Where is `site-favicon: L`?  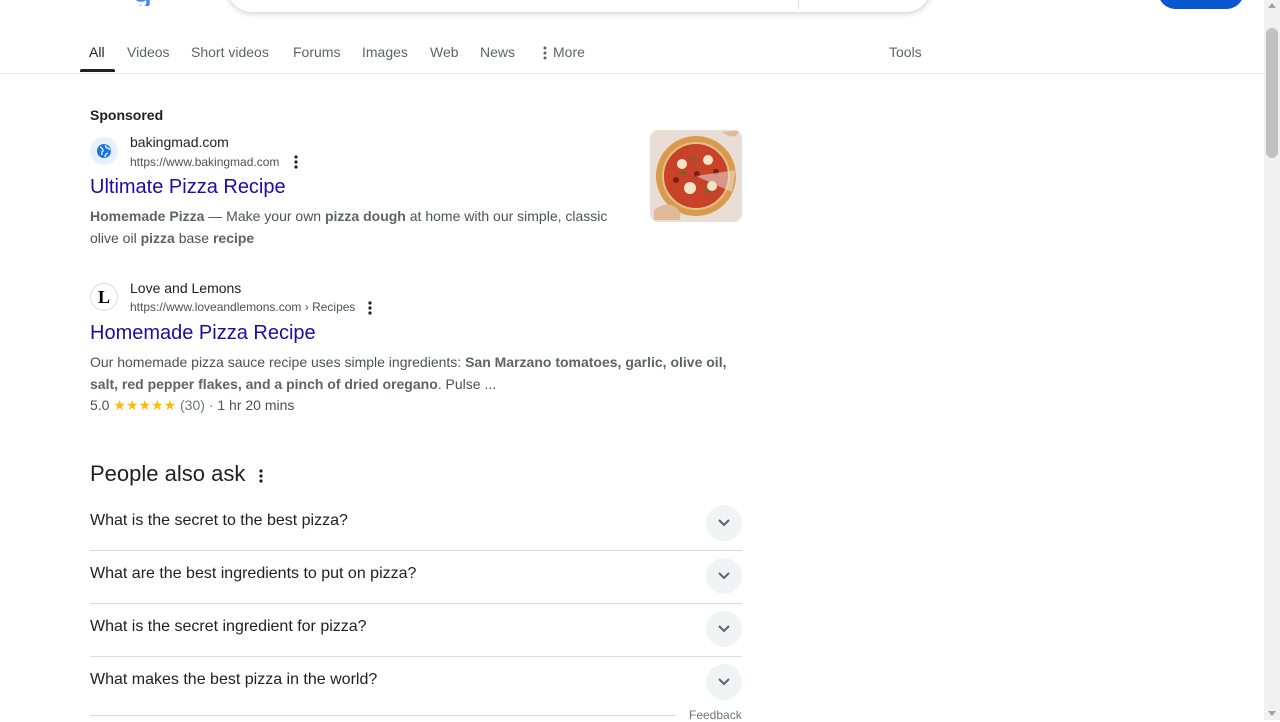 site-favicon: L is located at coordinates (104, 297).